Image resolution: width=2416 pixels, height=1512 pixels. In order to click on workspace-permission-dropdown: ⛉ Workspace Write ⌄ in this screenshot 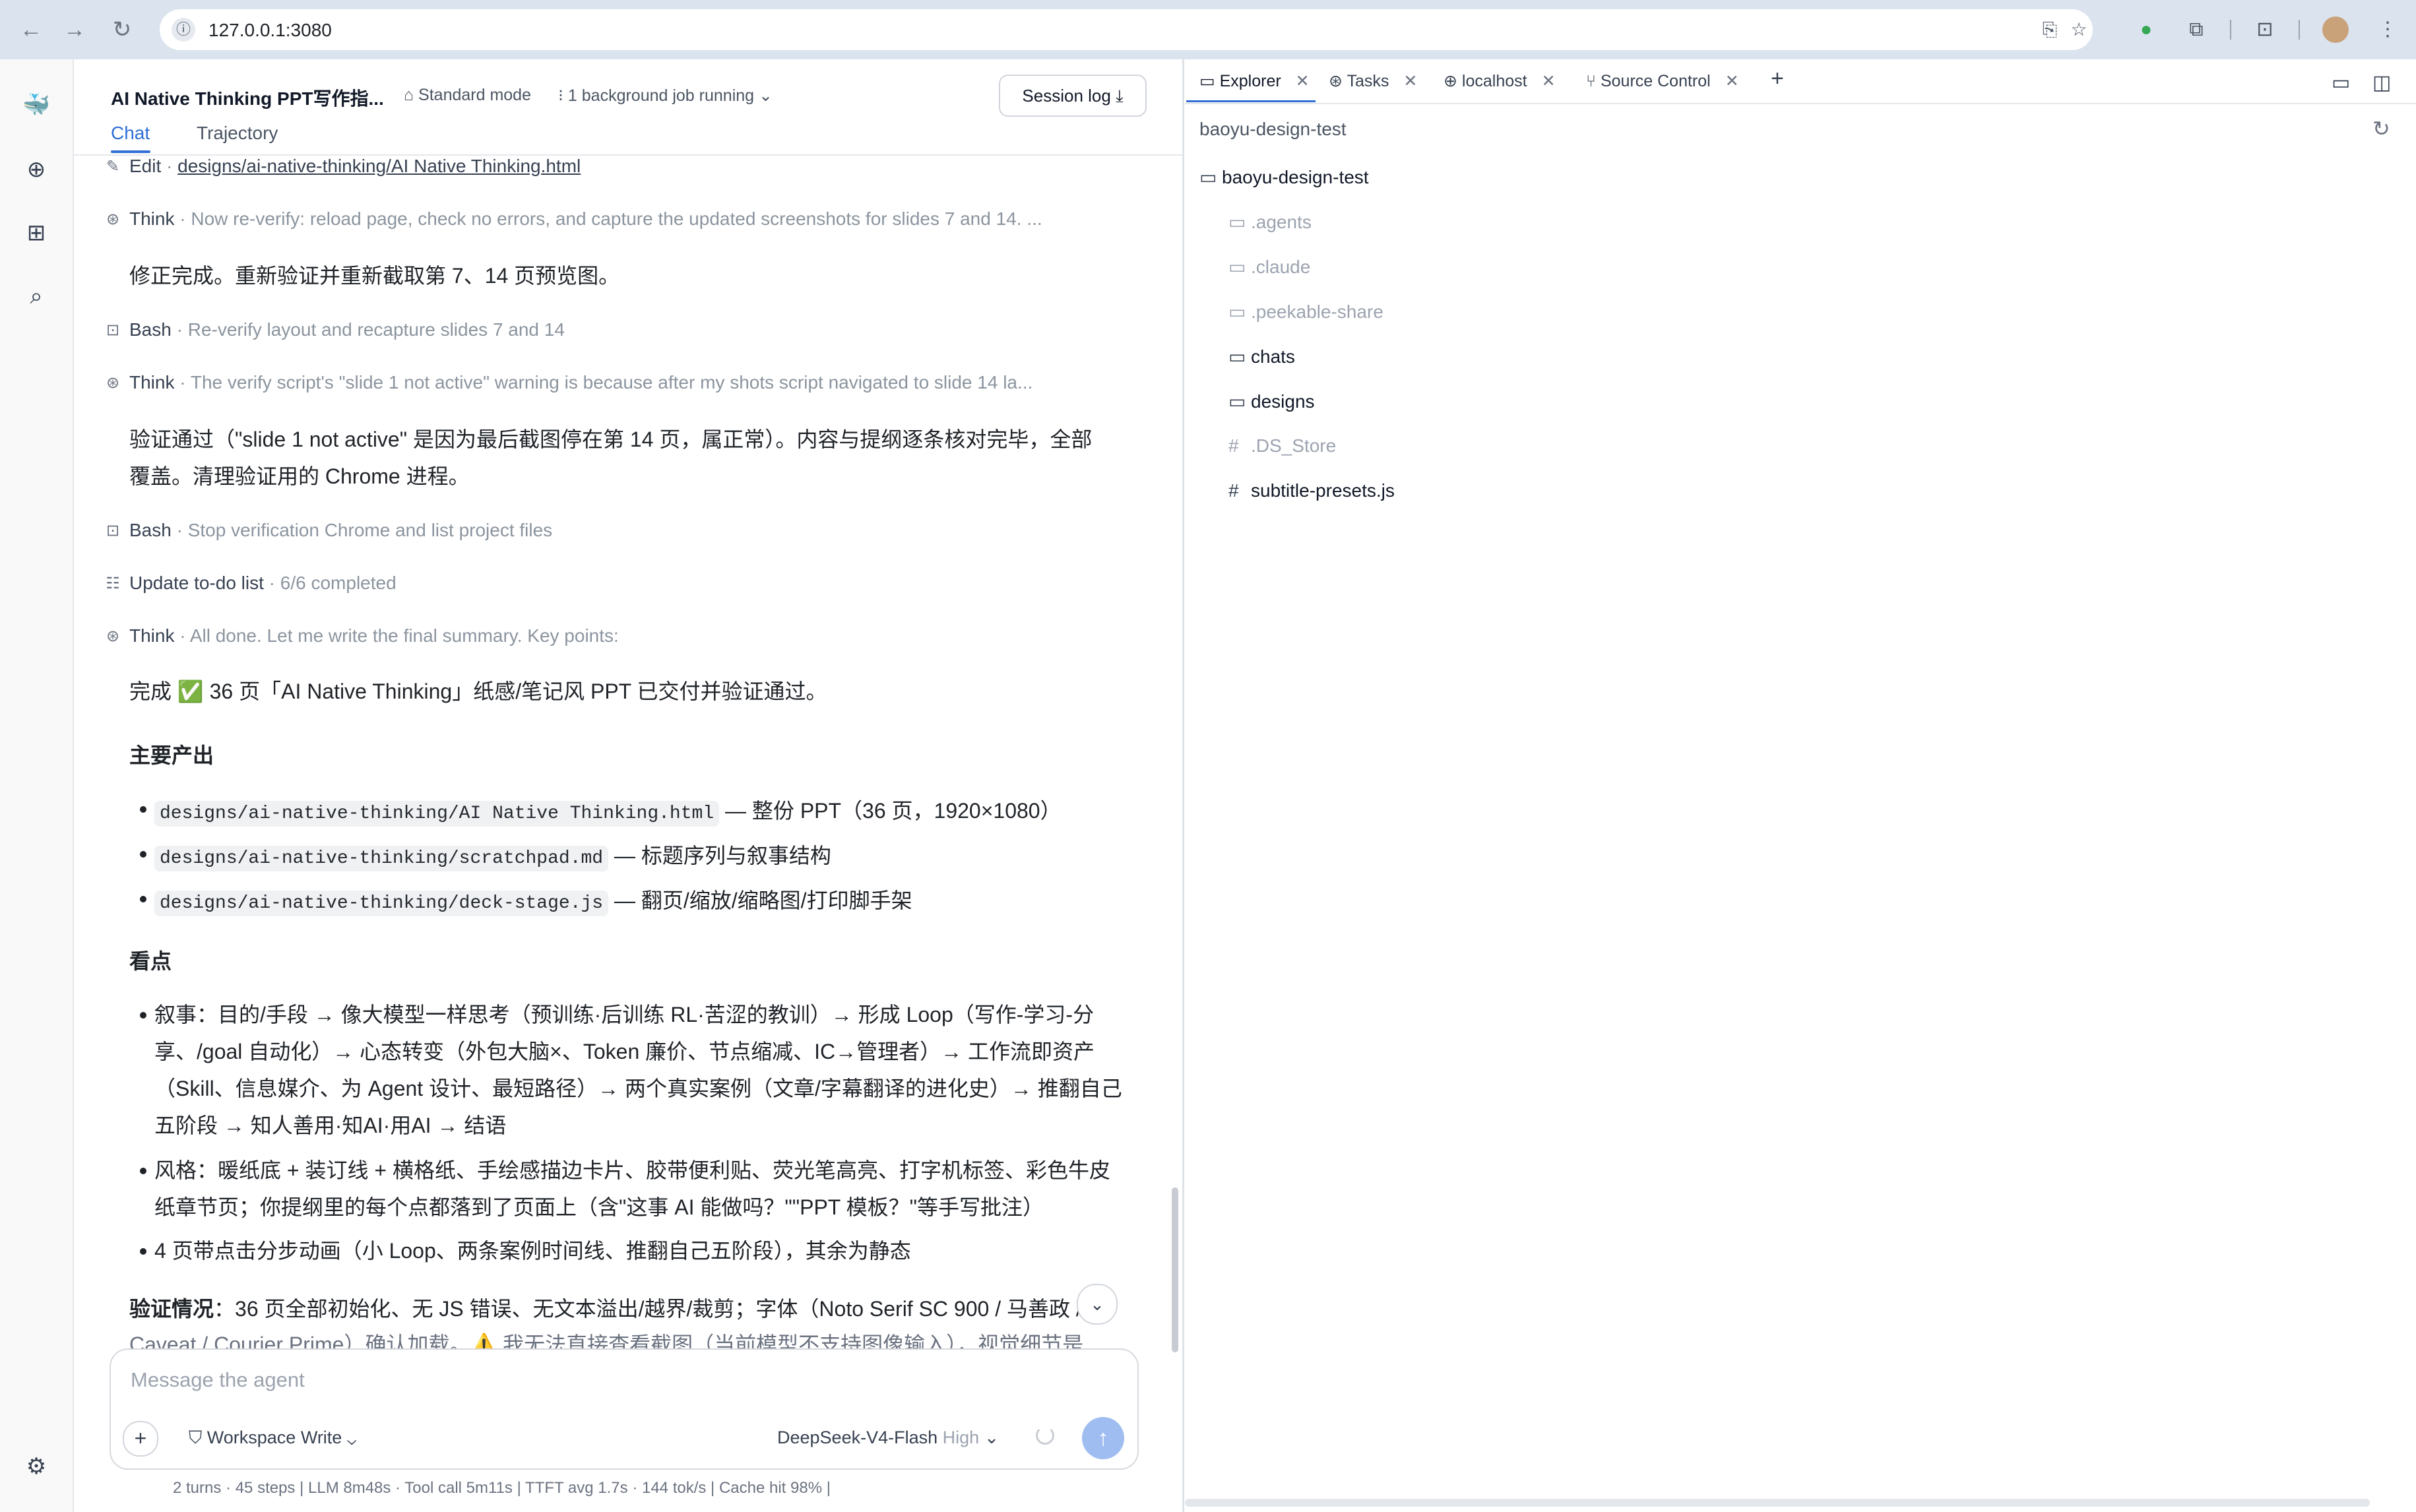, I will do `click(272, 1438)`.